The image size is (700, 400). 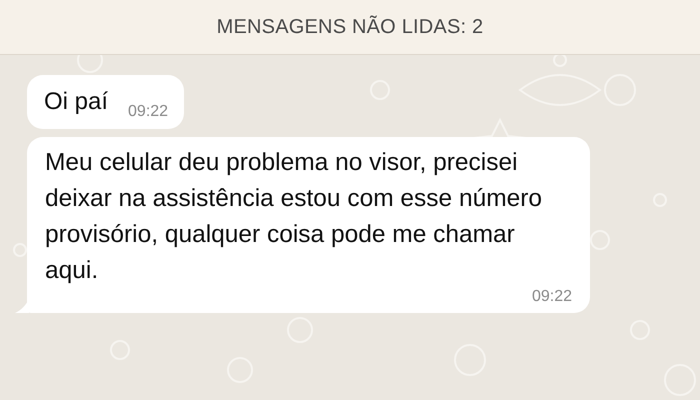 I want to click on message-text: Oi paí, so click(x=76, y=102).